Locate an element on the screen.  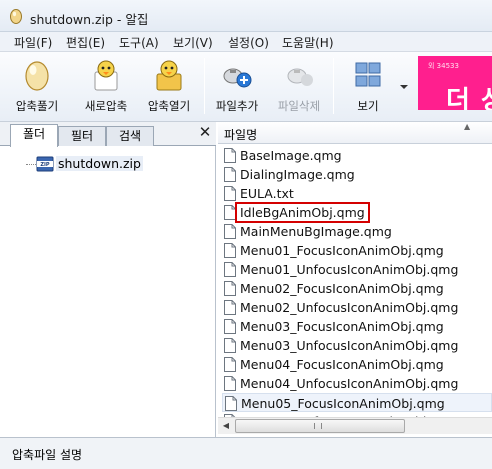
menu-bar: 파일(F) 편집(E) 도구(A) 보기(V) 설정(O) 도움말(H) is located at coordinates (246, 42).